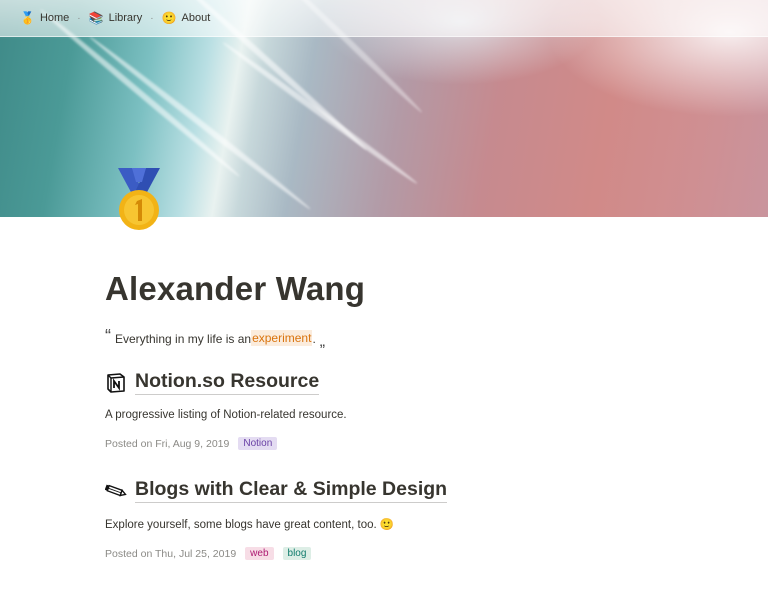 This screenshot has height=600, width=768. I want to click on quote-highlight: experiment, so click(282, 338).